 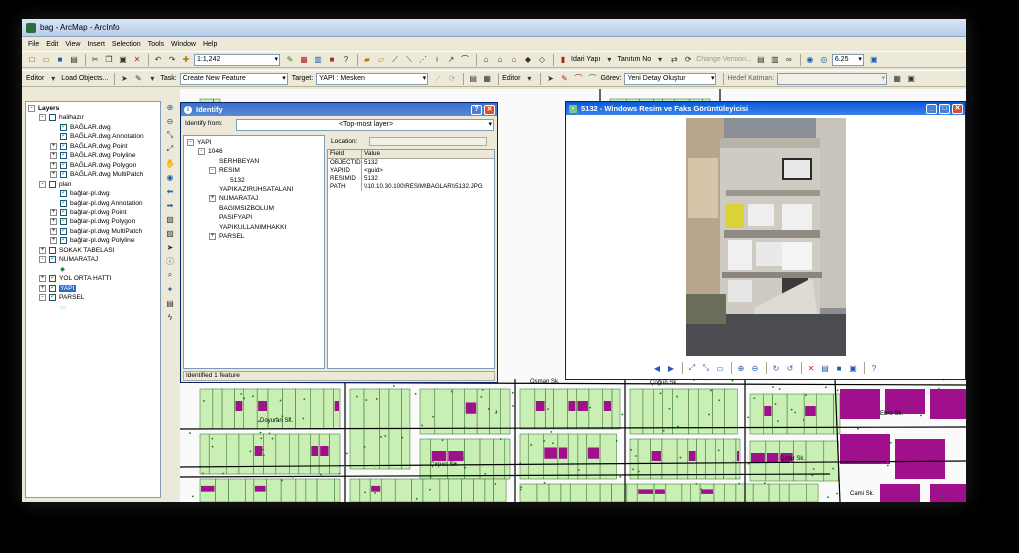 I want to click on toolbox-icon: ■, so click(x=332, y=60).